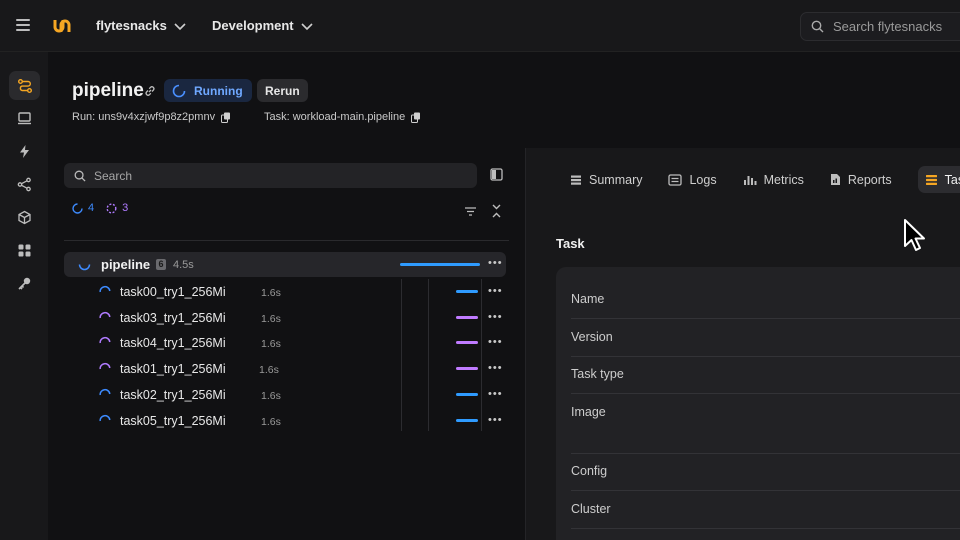 The image size is (960, 540). What do you see at coordinates (616, 179) in the screenshot?
I see `tab-summary-label: Summary` at bounding box center [616, 179].